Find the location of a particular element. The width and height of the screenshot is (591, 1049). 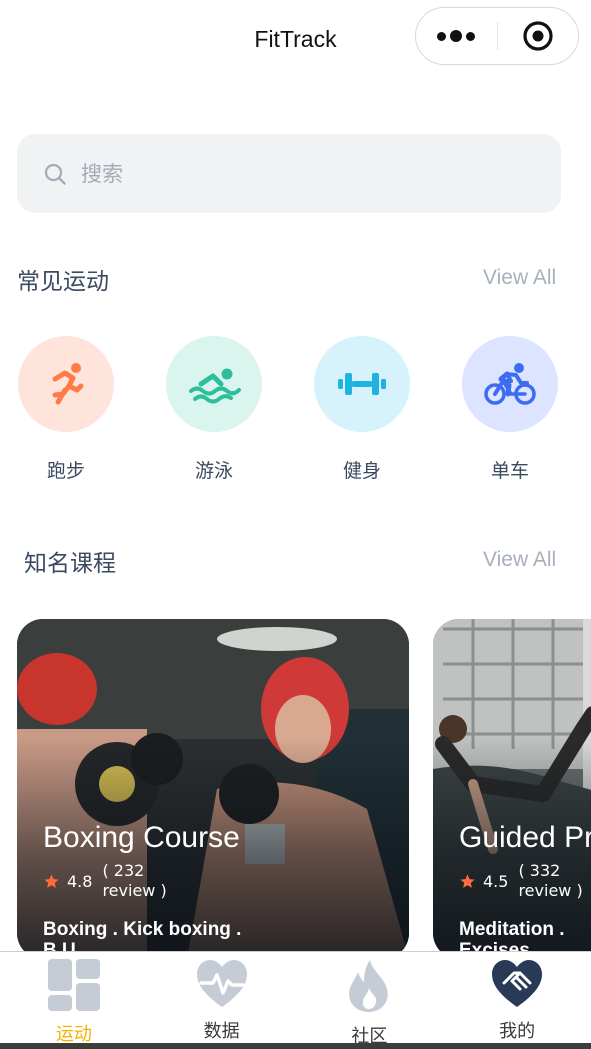

tab-bar: 运动 数据 社区 我的 is located at coordinates (295, 999).